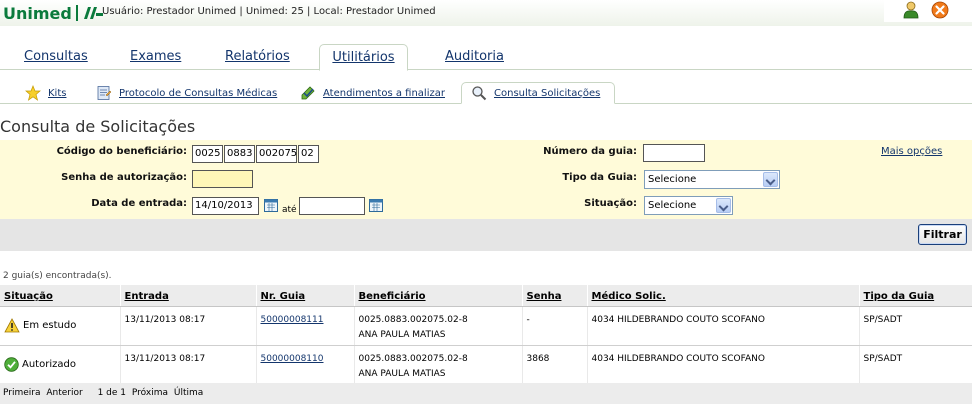 The height and width of the screenshot is (407, 972). Describe the element at coordinates (225, 206) in the screenshot. I see `data-inicio-field: 14/10/2013` at that location.